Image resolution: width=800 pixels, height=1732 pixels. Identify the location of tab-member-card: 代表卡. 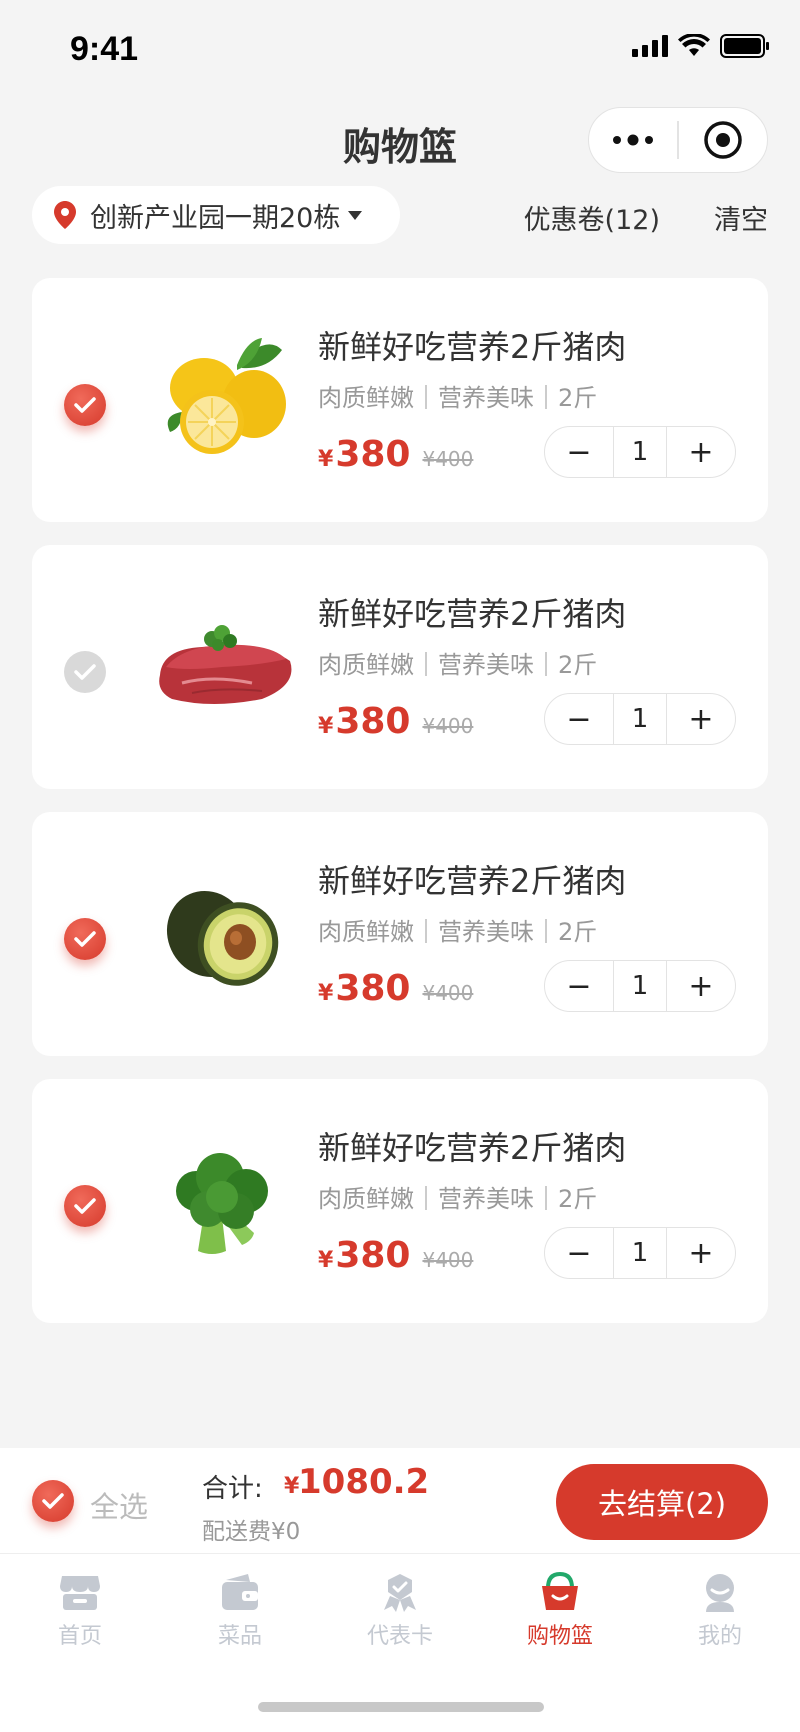
(400, 1613).